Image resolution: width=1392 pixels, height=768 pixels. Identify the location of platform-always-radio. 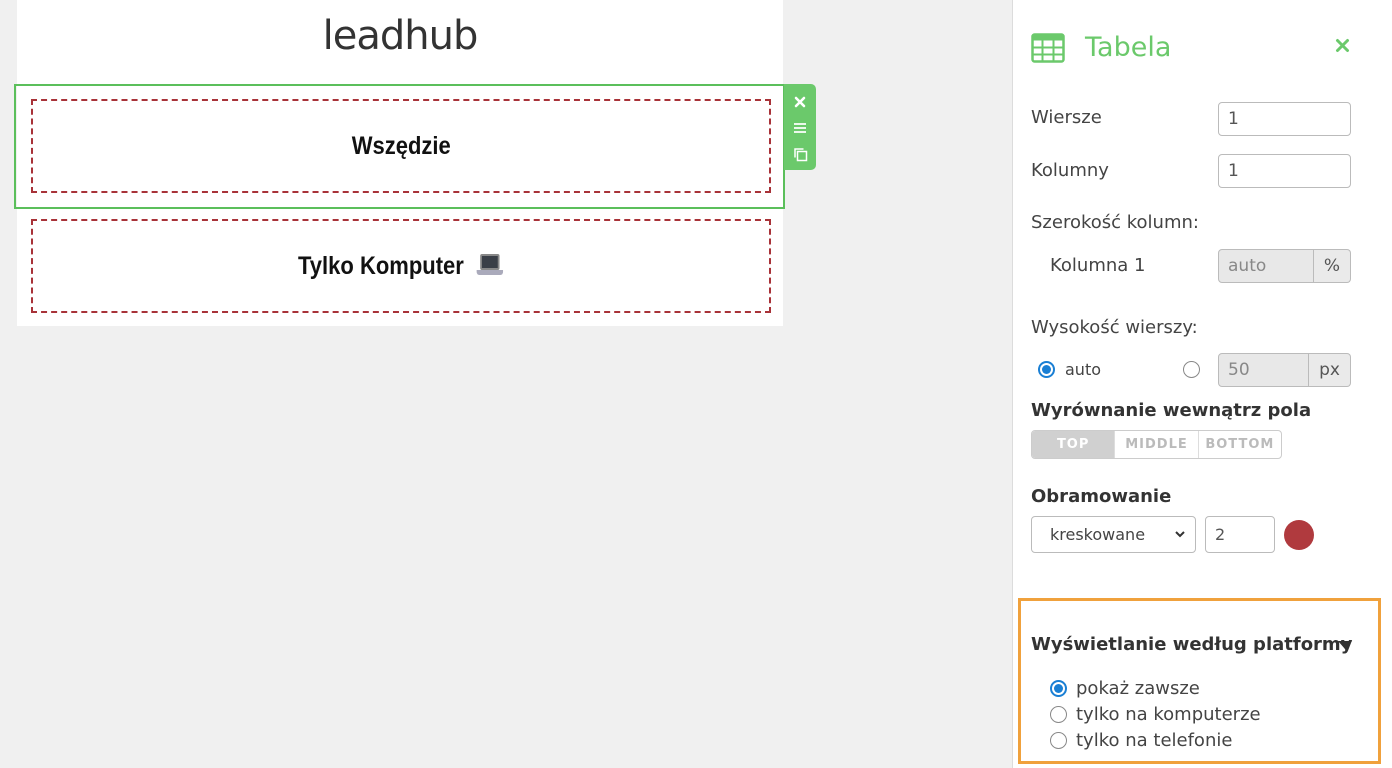
(1058, 688).